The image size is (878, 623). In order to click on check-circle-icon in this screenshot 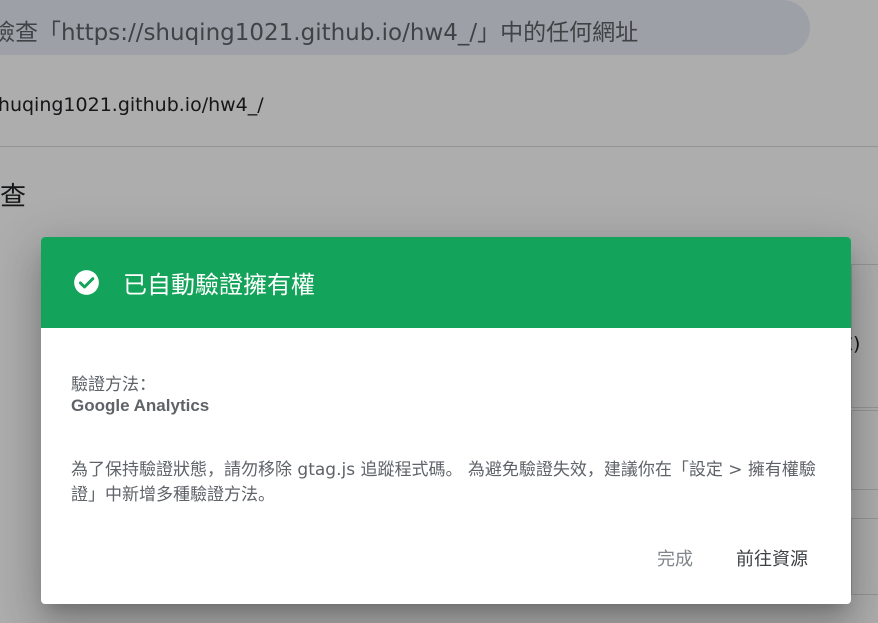, I will do `click(86, 282)`.